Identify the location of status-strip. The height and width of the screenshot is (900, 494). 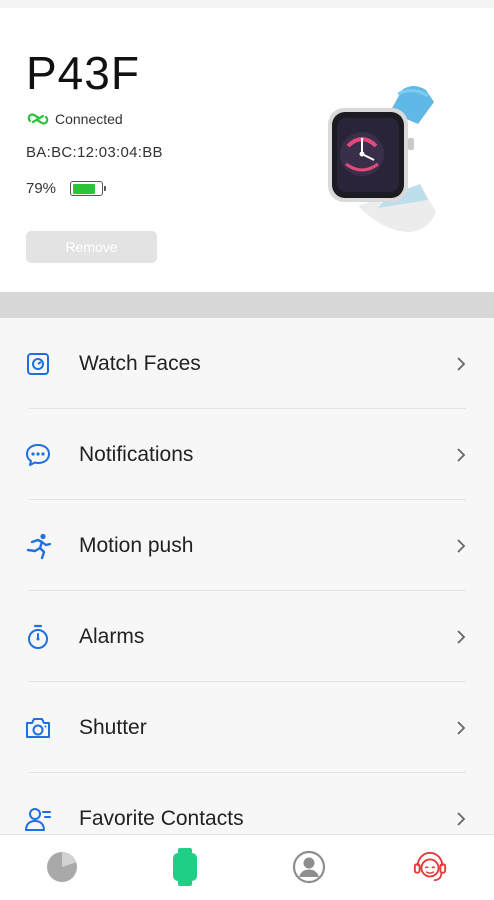
(247, 4).